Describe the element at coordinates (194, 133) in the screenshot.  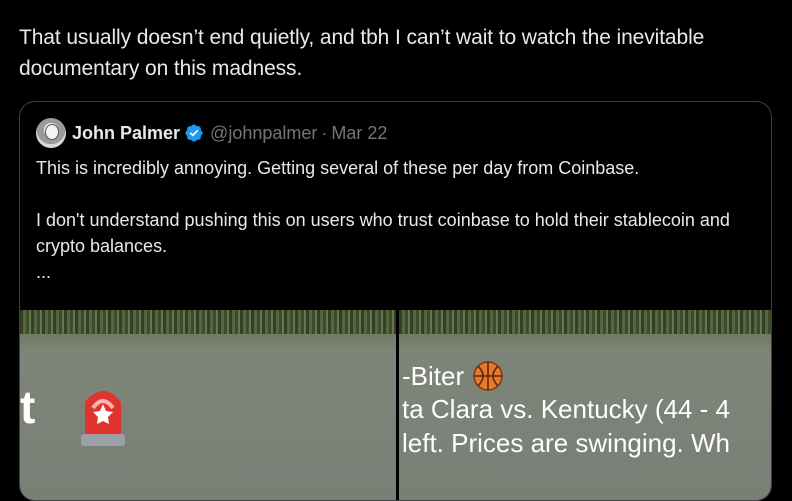
I see `verified-badge-icon` at that location.